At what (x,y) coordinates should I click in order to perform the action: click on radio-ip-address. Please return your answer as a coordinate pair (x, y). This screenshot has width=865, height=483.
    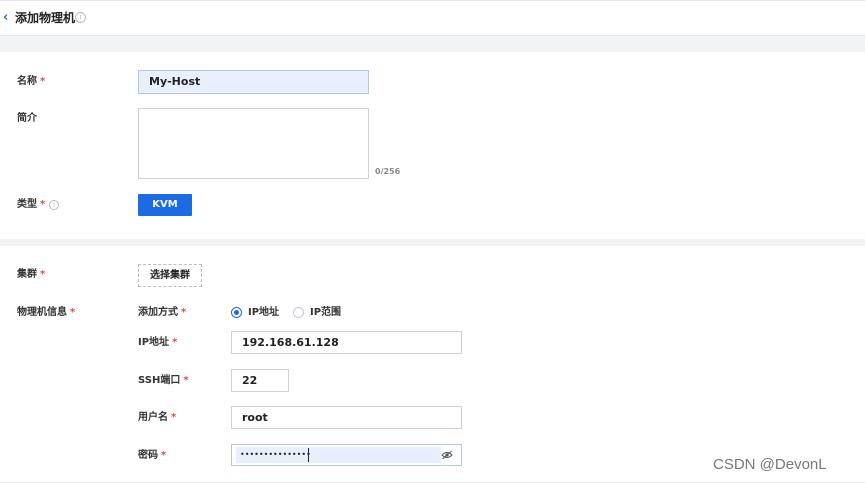
    Looking at the image, I should click on (236, 312).